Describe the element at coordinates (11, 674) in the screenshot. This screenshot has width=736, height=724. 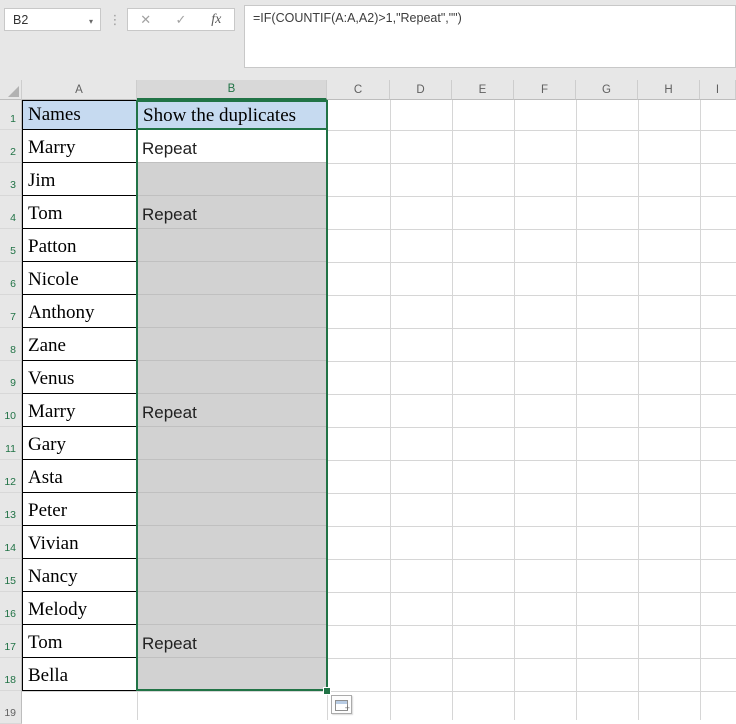
I see `row-header-18: 18` at that location.